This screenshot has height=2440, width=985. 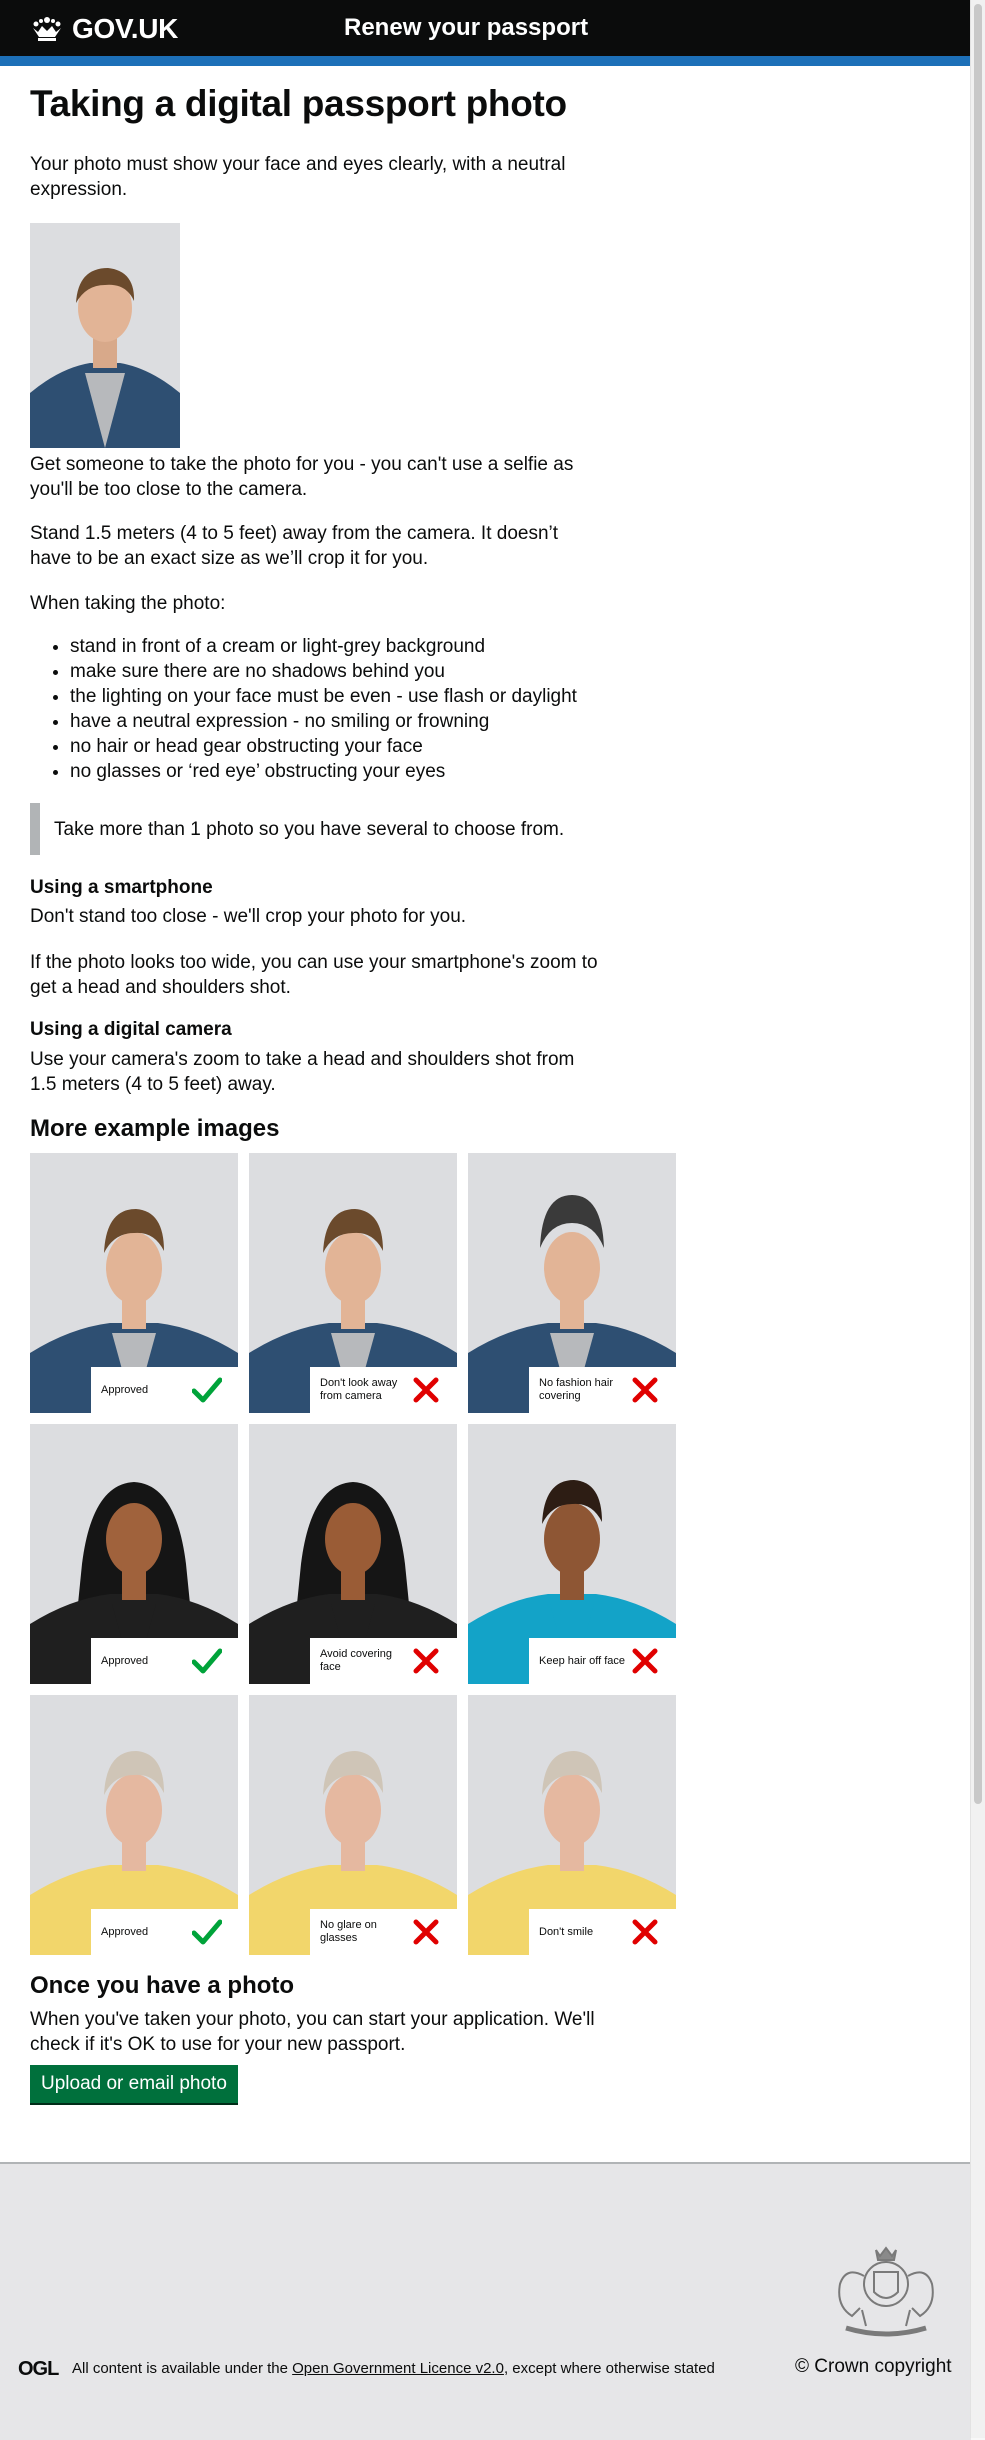 What do you see at coordinates (572, 1283) in the screenshot?
I see `example-image-tile: No fashion hair covering` at bounding box center [572, 1283].